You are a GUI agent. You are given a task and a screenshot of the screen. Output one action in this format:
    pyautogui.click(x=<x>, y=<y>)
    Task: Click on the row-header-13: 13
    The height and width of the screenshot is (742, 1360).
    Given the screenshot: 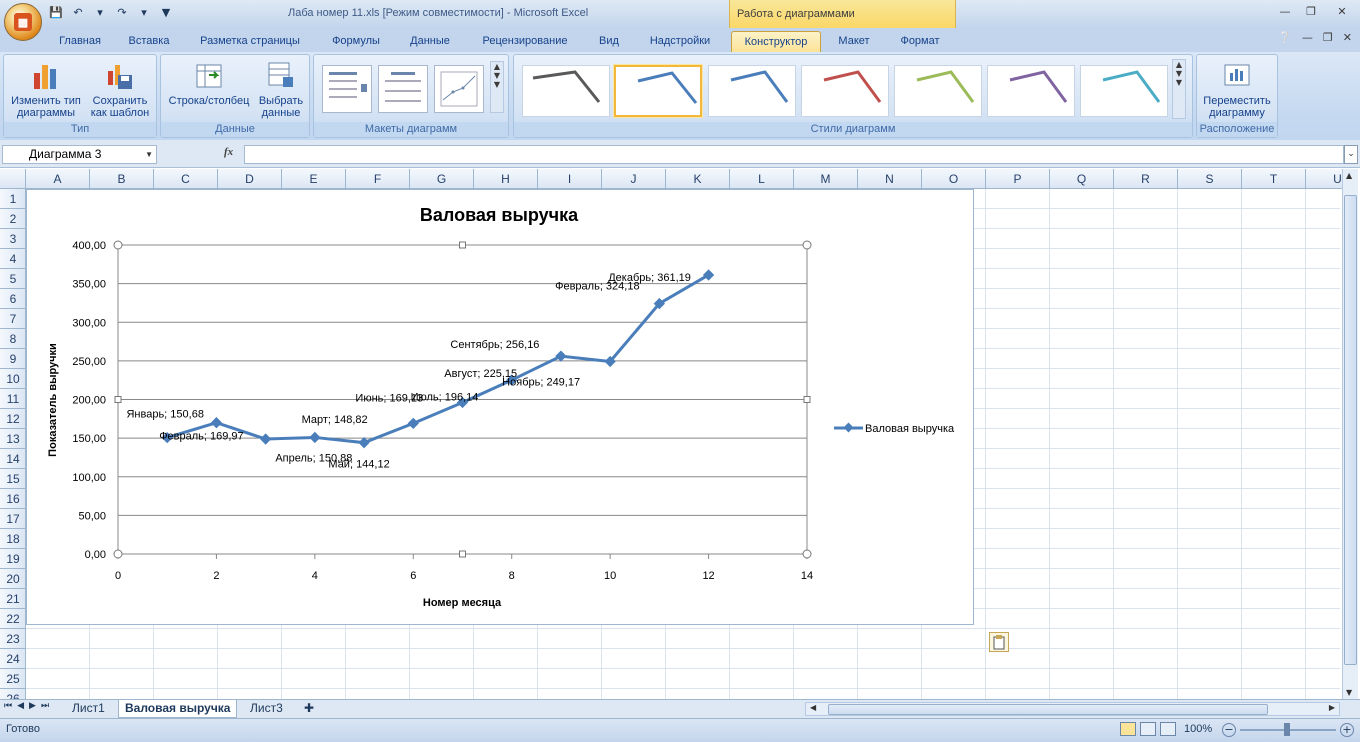 What is the action you would take?
    pyautogui.click(x=12, y=439)
    